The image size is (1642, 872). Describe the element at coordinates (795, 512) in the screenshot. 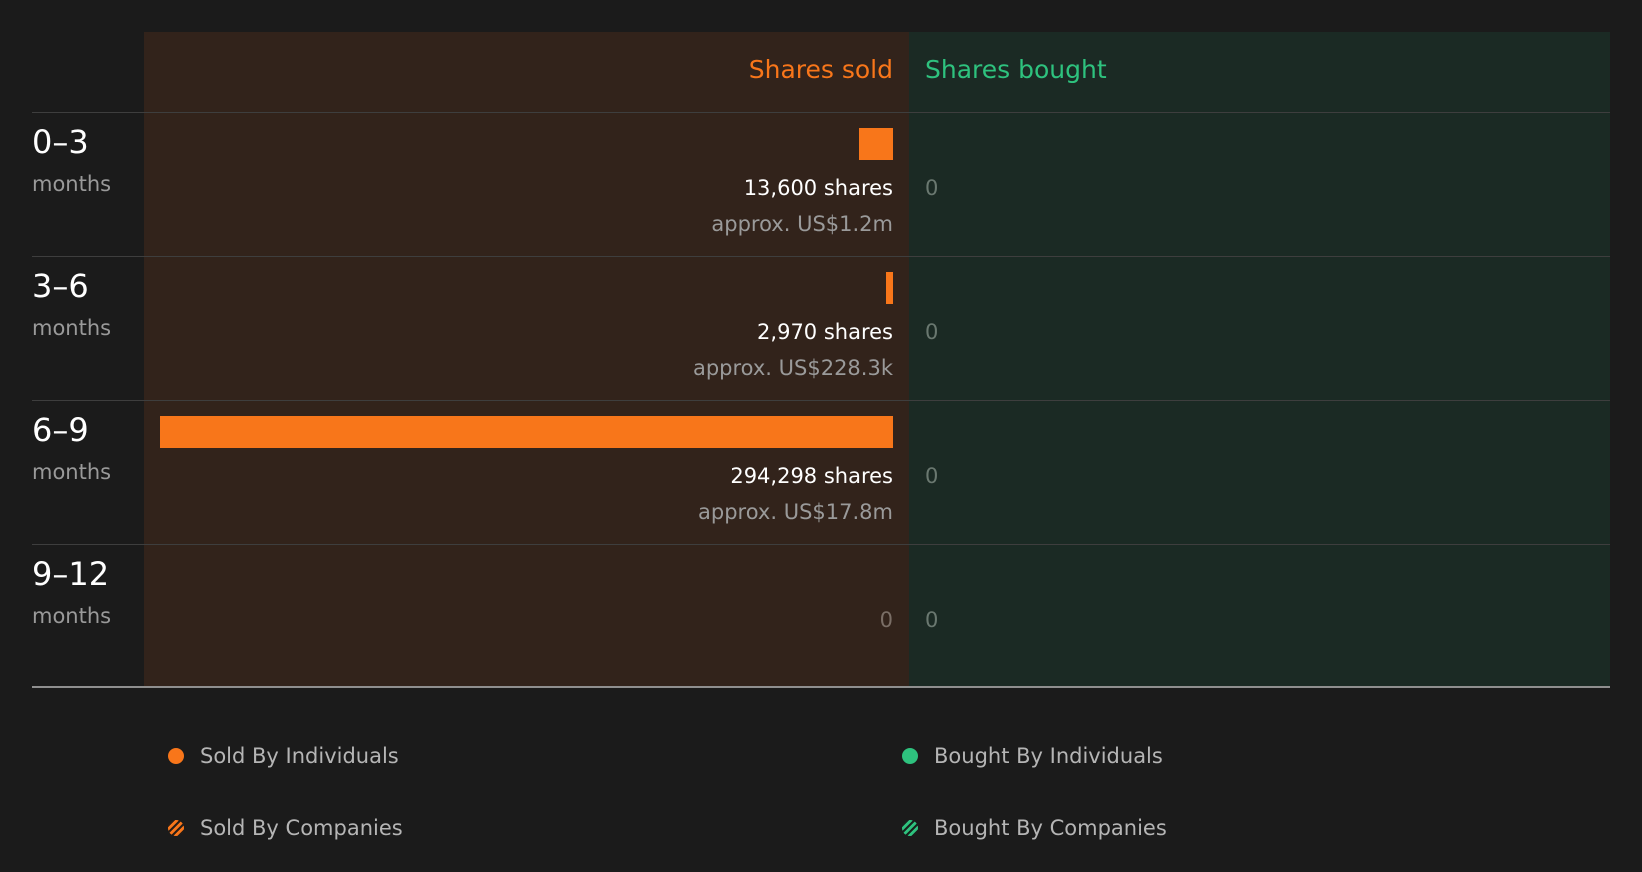

I see `sold-value-label: approx. US$17.8m` at that location.